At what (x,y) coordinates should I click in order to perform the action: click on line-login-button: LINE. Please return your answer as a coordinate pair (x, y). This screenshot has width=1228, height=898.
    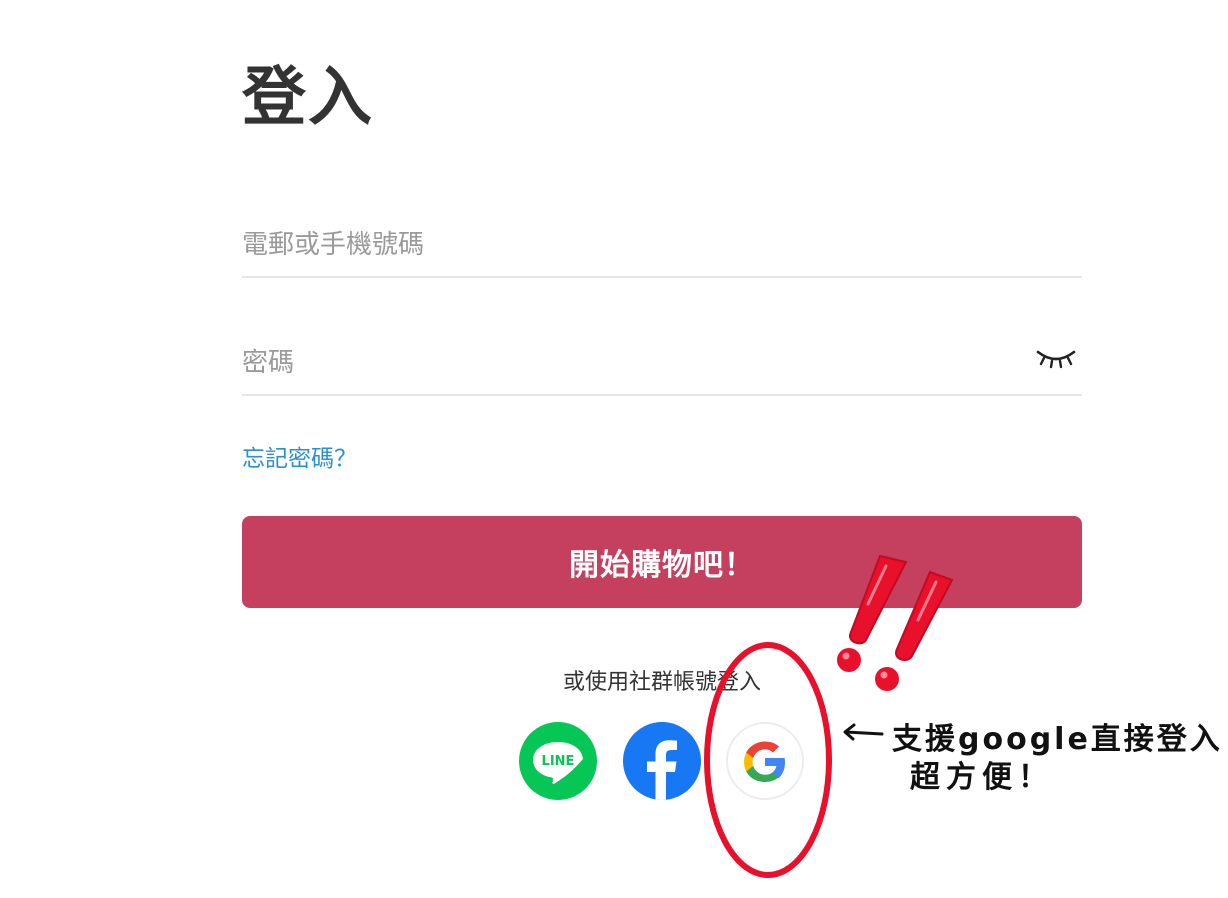
    Looking at the image, I should click on (558, 761).